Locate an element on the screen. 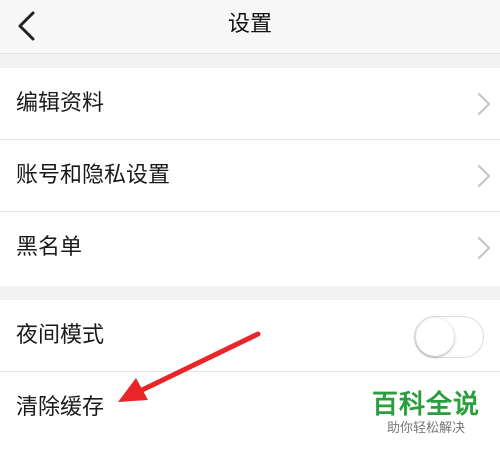  watermark-title: 百科全说 is located at coordinates (425, 405).